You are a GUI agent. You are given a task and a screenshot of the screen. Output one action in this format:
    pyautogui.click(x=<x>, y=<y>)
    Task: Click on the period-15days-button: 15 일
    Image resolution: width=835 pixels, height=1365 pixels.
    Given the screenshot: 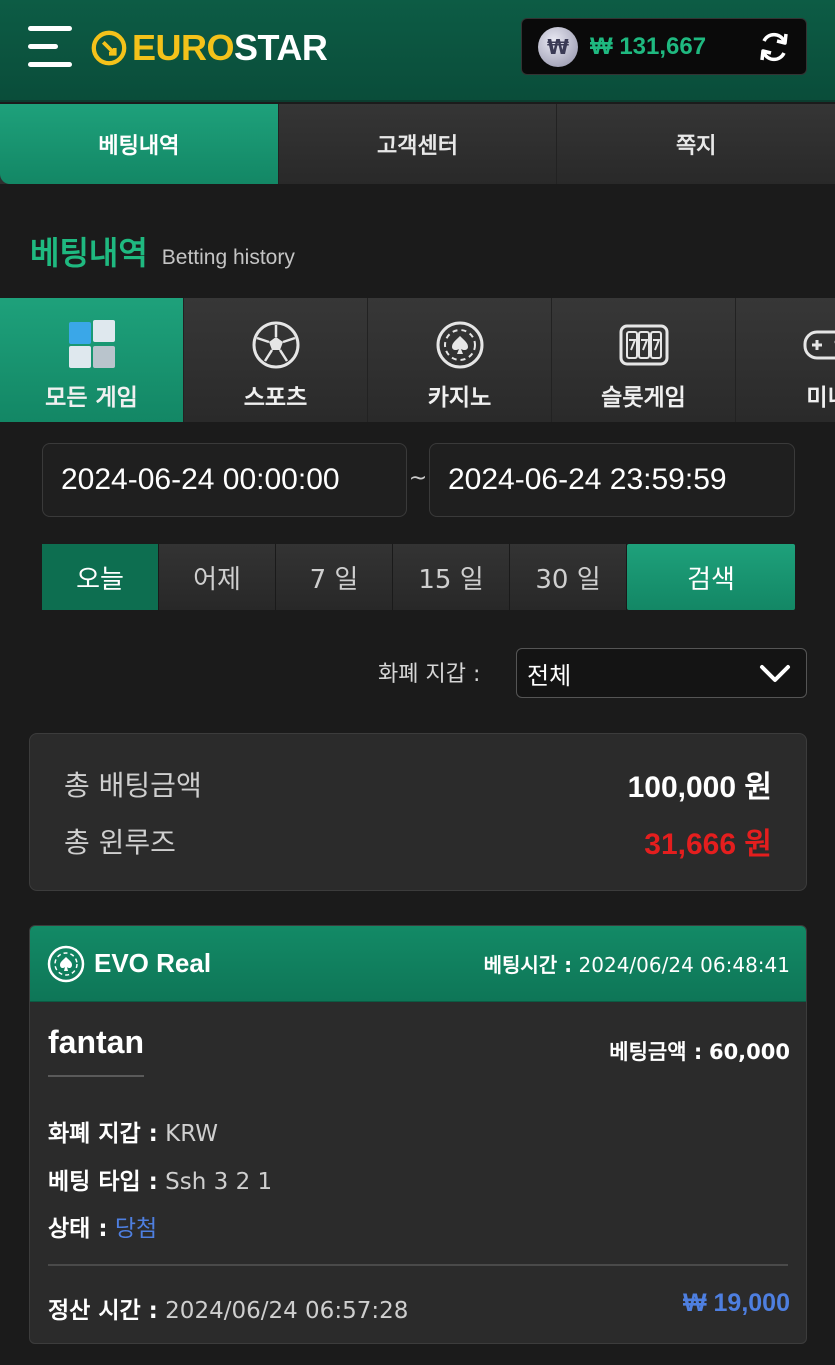 What is the action you would take?
    pyautogui.click(x=451, y=577)
    